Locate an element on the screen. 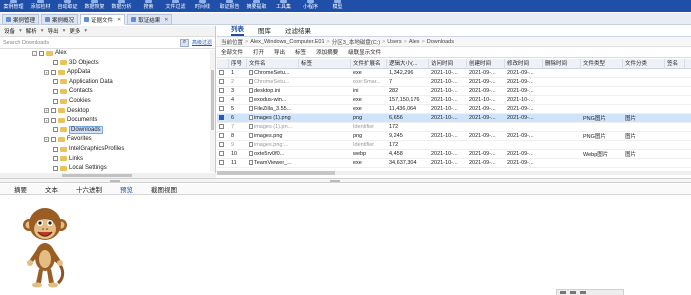  toolbar-button-7: 时间线 is located at coordinates (202, 6).